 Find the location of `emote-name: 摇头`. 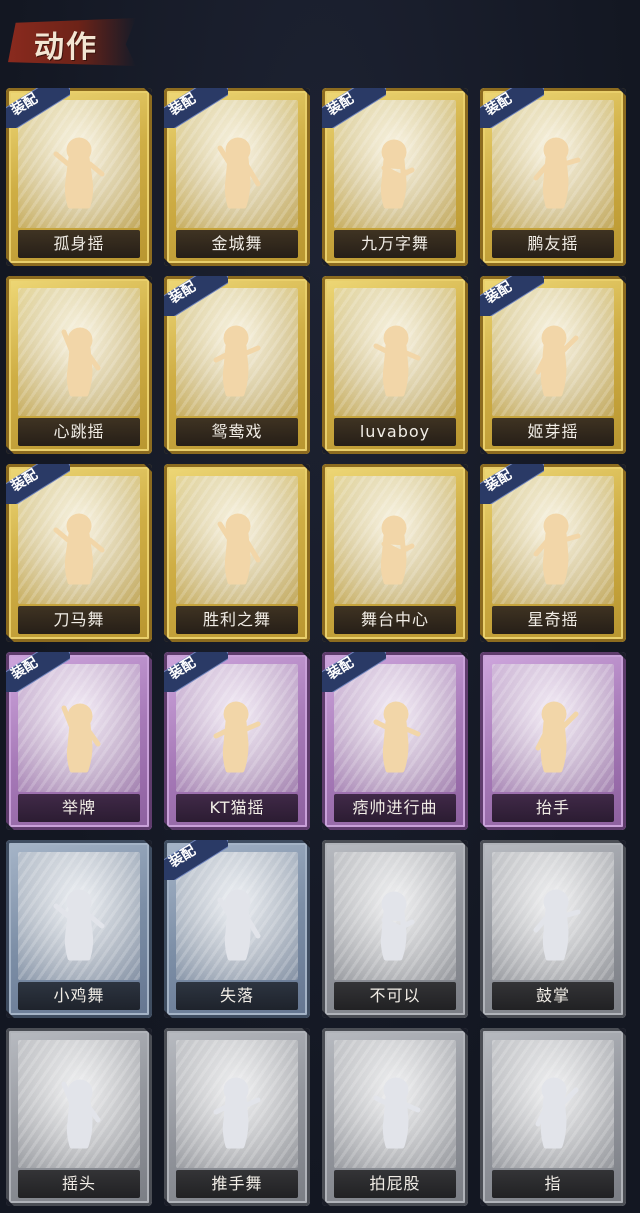

emote-name: 摇头 is located at coordinates (78, 1183).